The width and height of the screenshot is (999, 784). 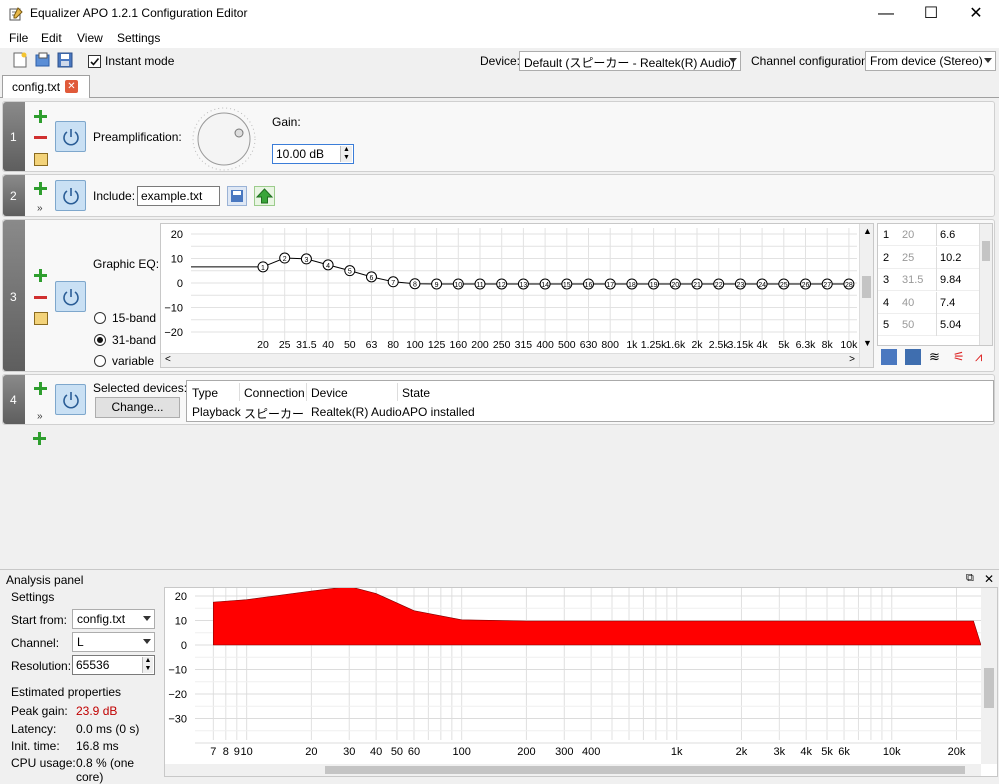 What do you see at coordinates (961, 357) in the screenshot?
I see `reset-response-icon: ⚟` at bounding box center [961, 357].